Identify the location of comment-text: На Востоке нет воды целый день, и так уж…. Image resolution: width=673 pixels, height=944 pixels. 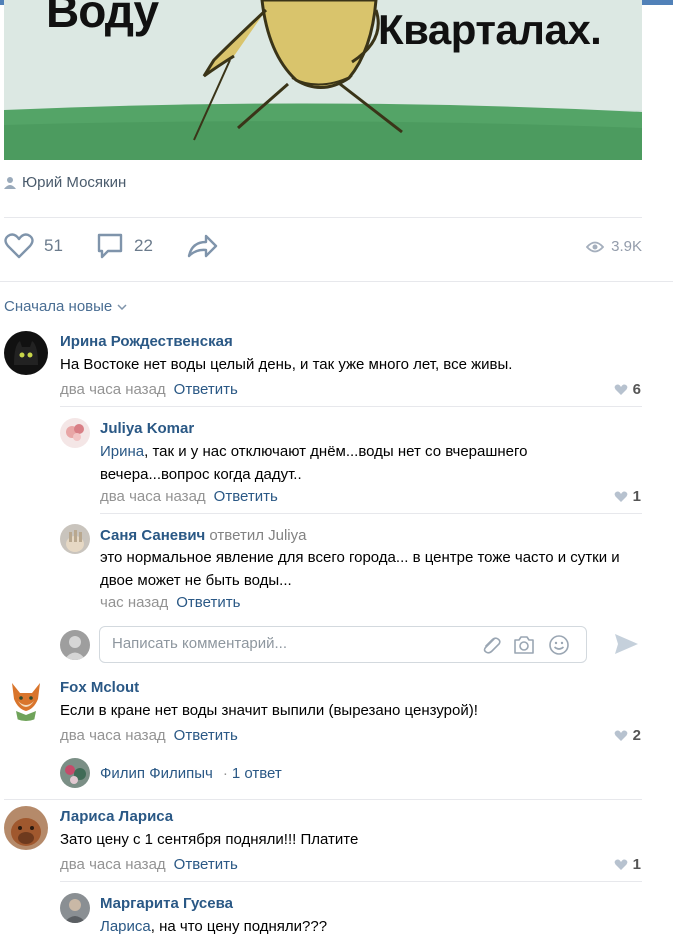
(286, 364).